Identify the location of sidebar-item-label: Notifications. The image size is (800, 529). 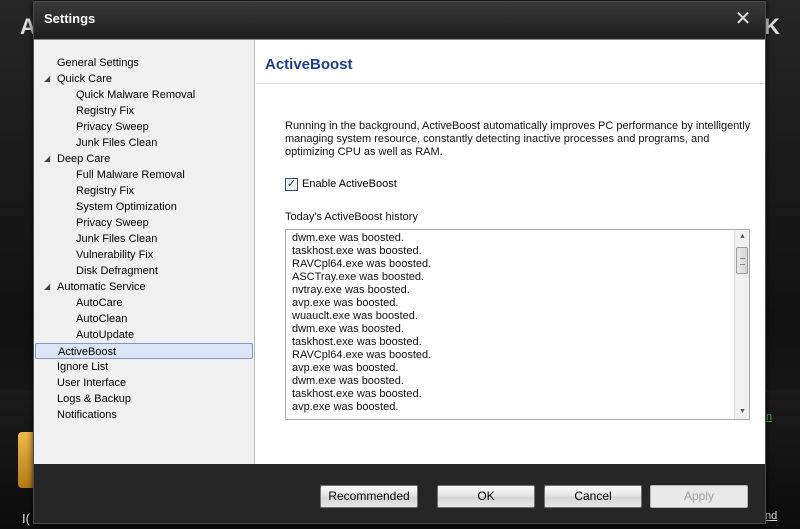
(87, 415).